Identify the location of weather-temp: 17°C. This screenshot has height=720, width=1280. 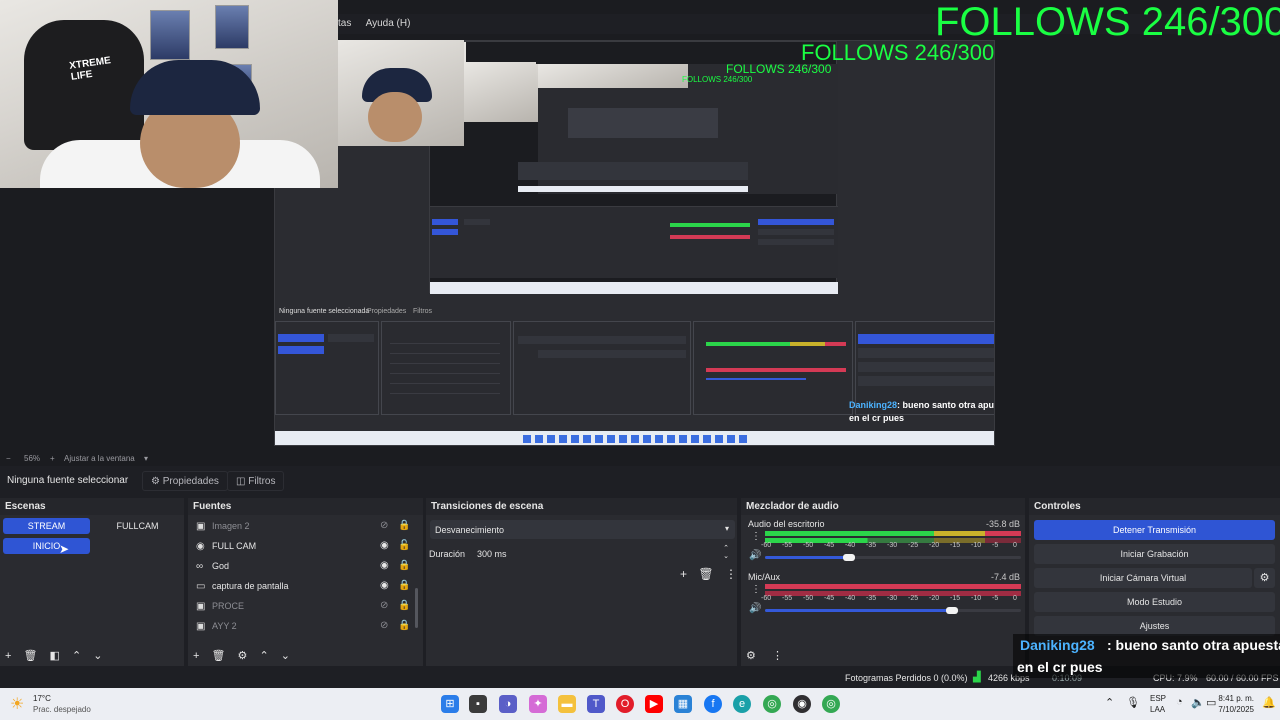
(42, 698).